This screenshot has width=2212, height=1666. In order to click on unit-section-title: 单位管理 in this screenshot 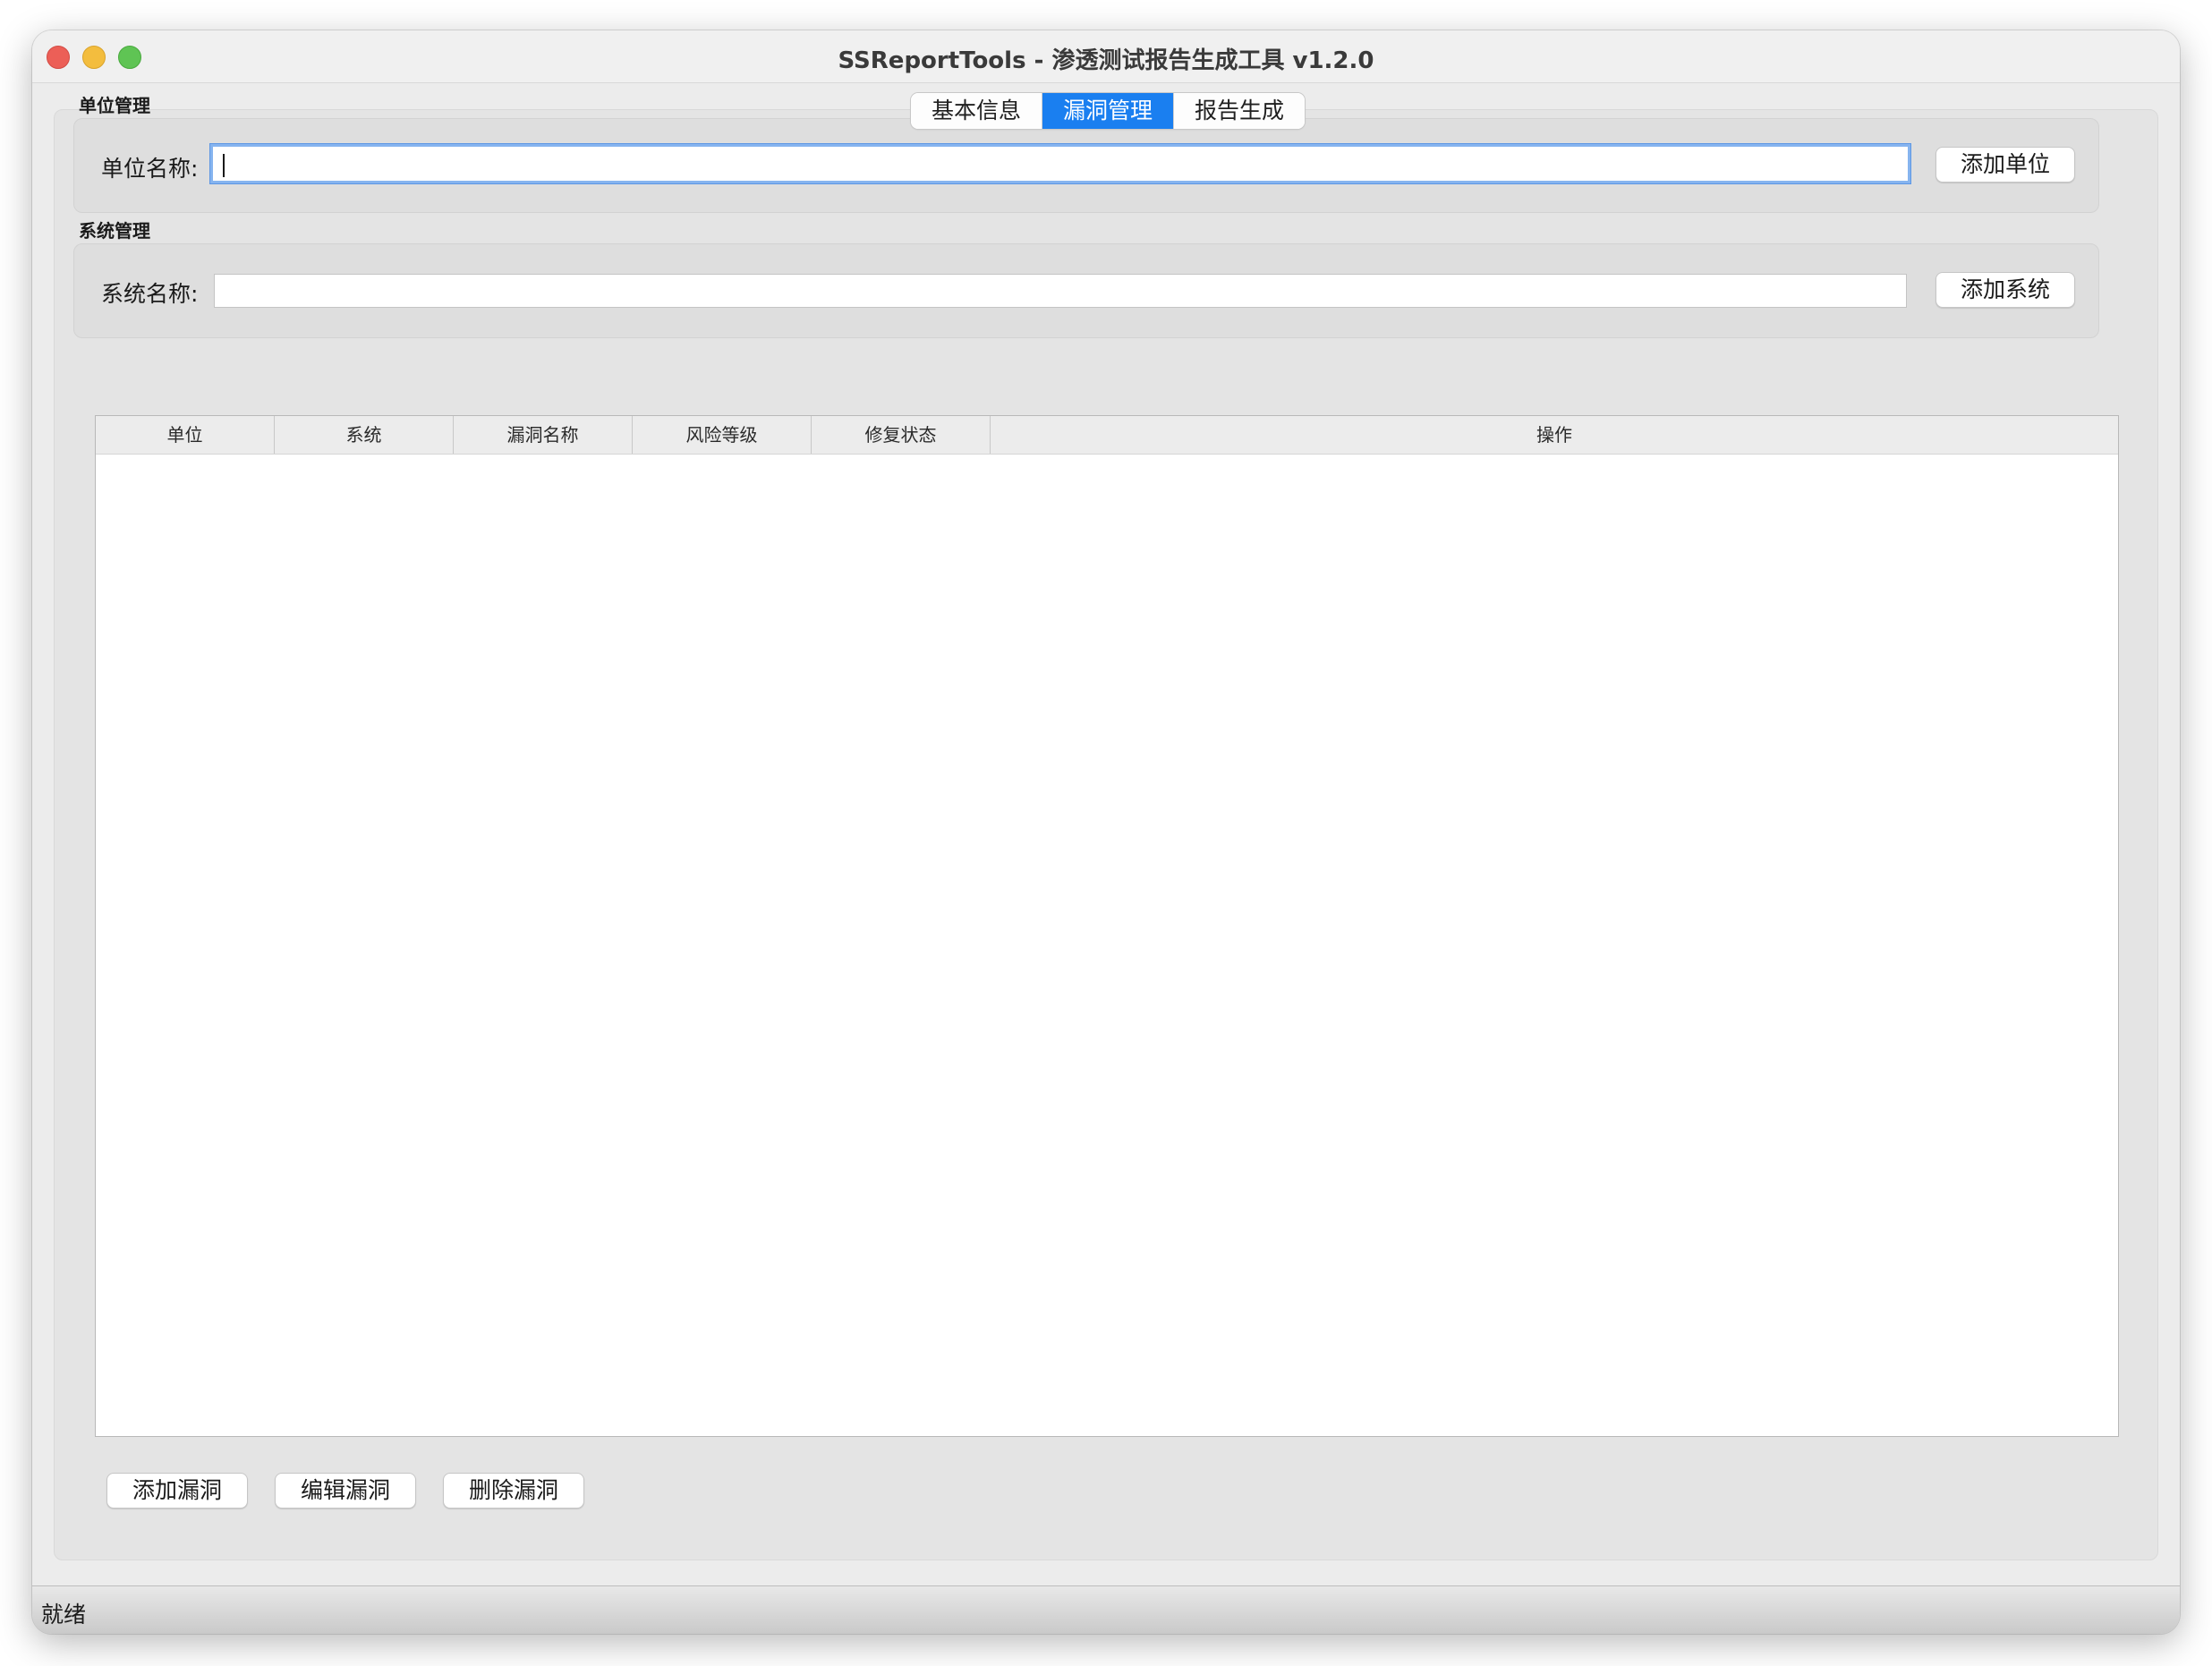, I will do `click(114, 106)`.